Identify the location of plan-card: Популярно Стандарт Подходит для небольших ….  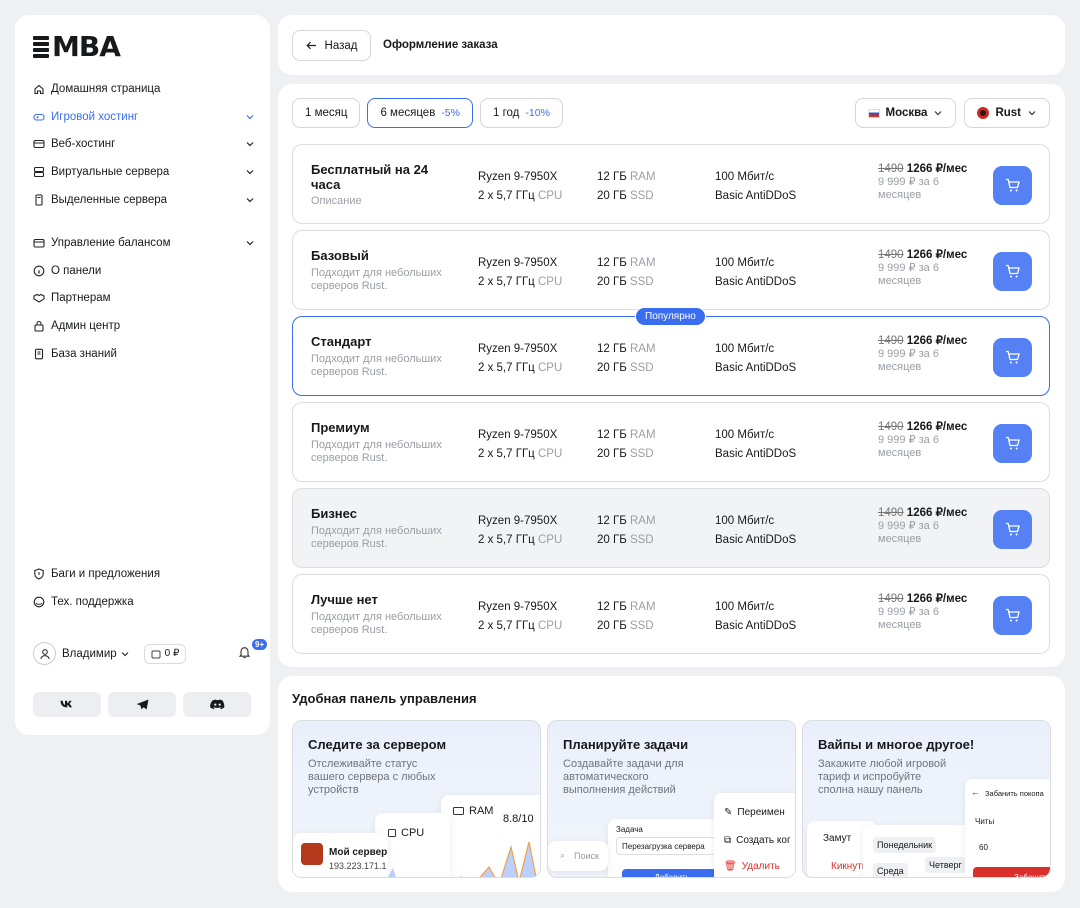
(671, 351).